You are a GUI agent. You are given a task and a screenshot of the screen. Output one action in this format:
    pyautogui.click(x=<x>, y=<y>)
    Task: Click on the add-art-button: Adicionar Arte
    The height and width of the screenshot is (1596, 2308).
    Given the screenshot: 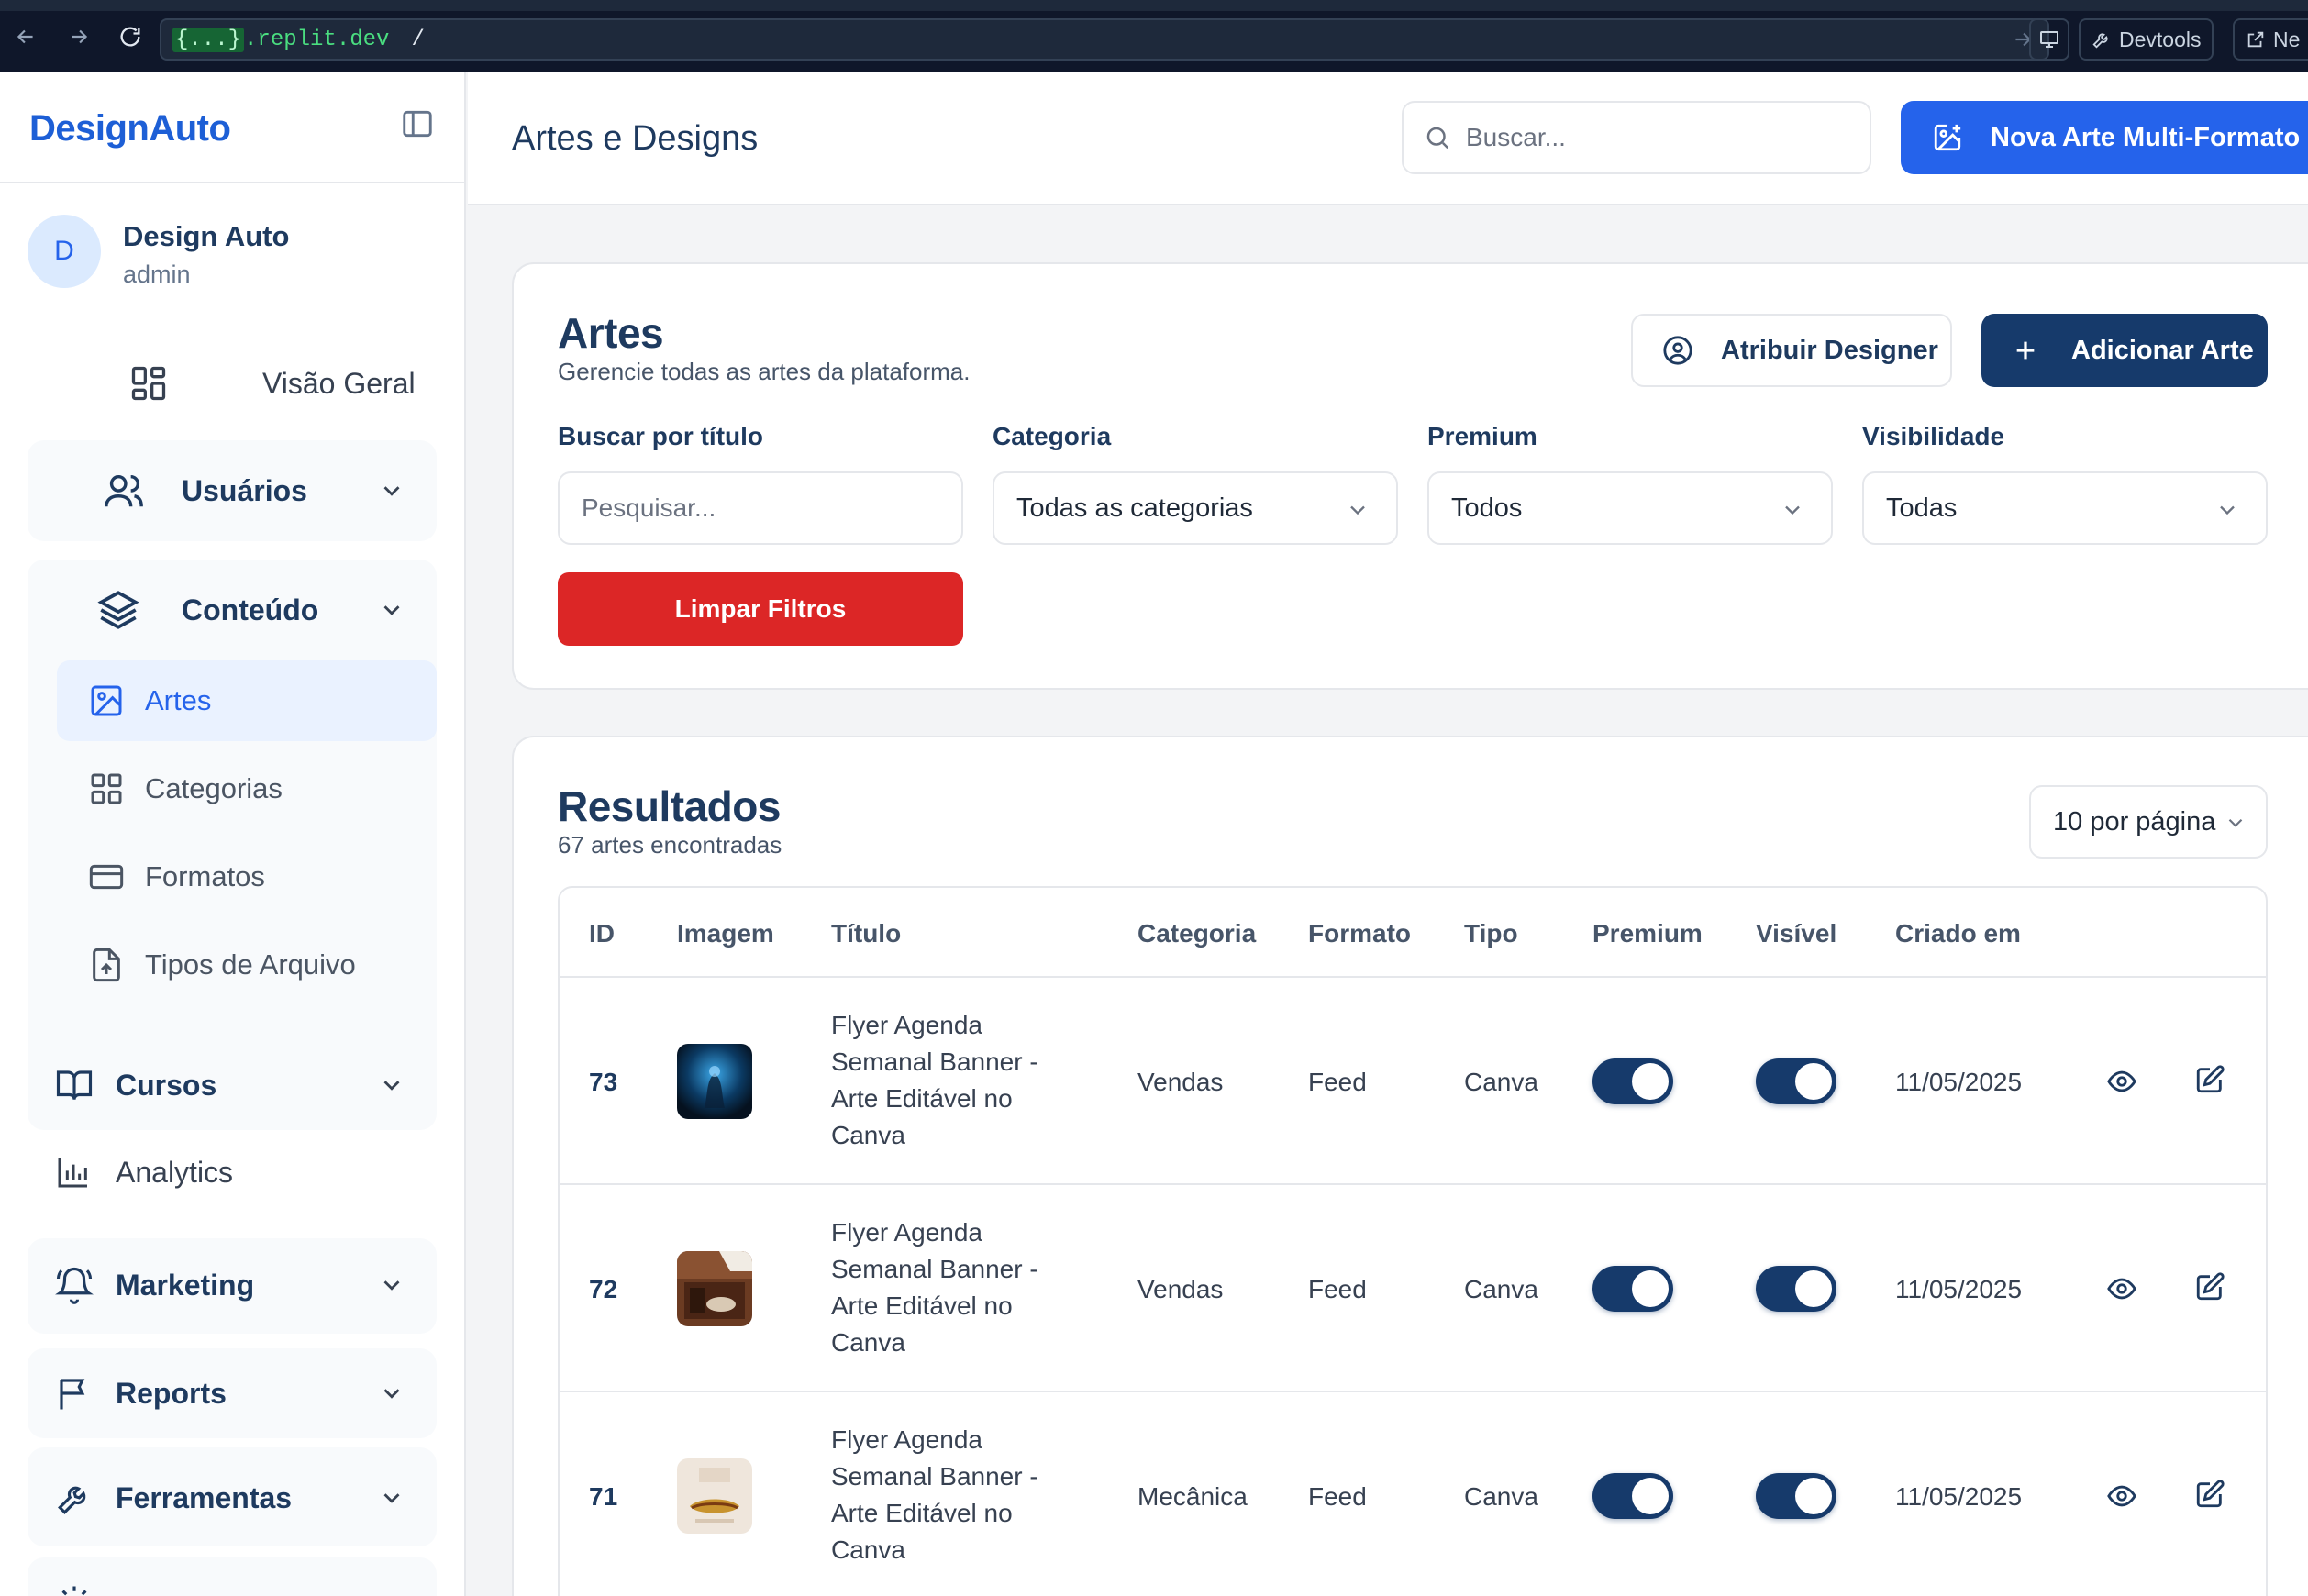 What is the action you would take?
    pyautogui.click(x=2124, y=350)
    